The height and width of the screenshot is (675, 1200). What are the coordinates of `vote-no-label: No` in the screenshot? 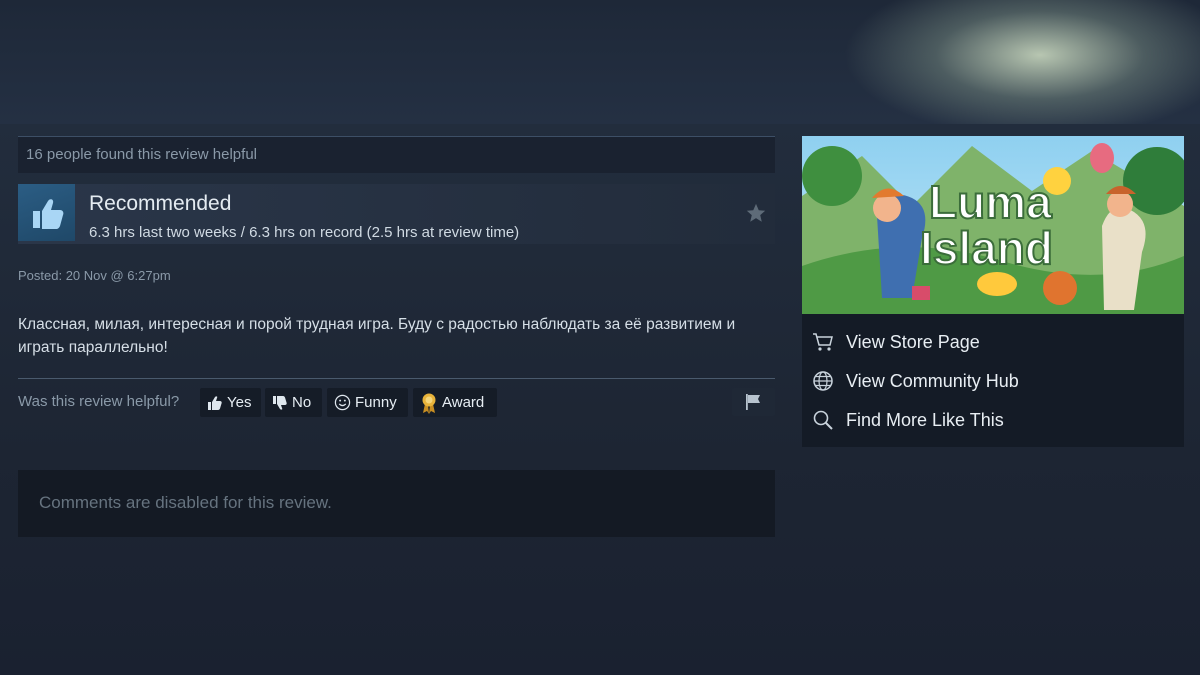 It's located at (302, 402).